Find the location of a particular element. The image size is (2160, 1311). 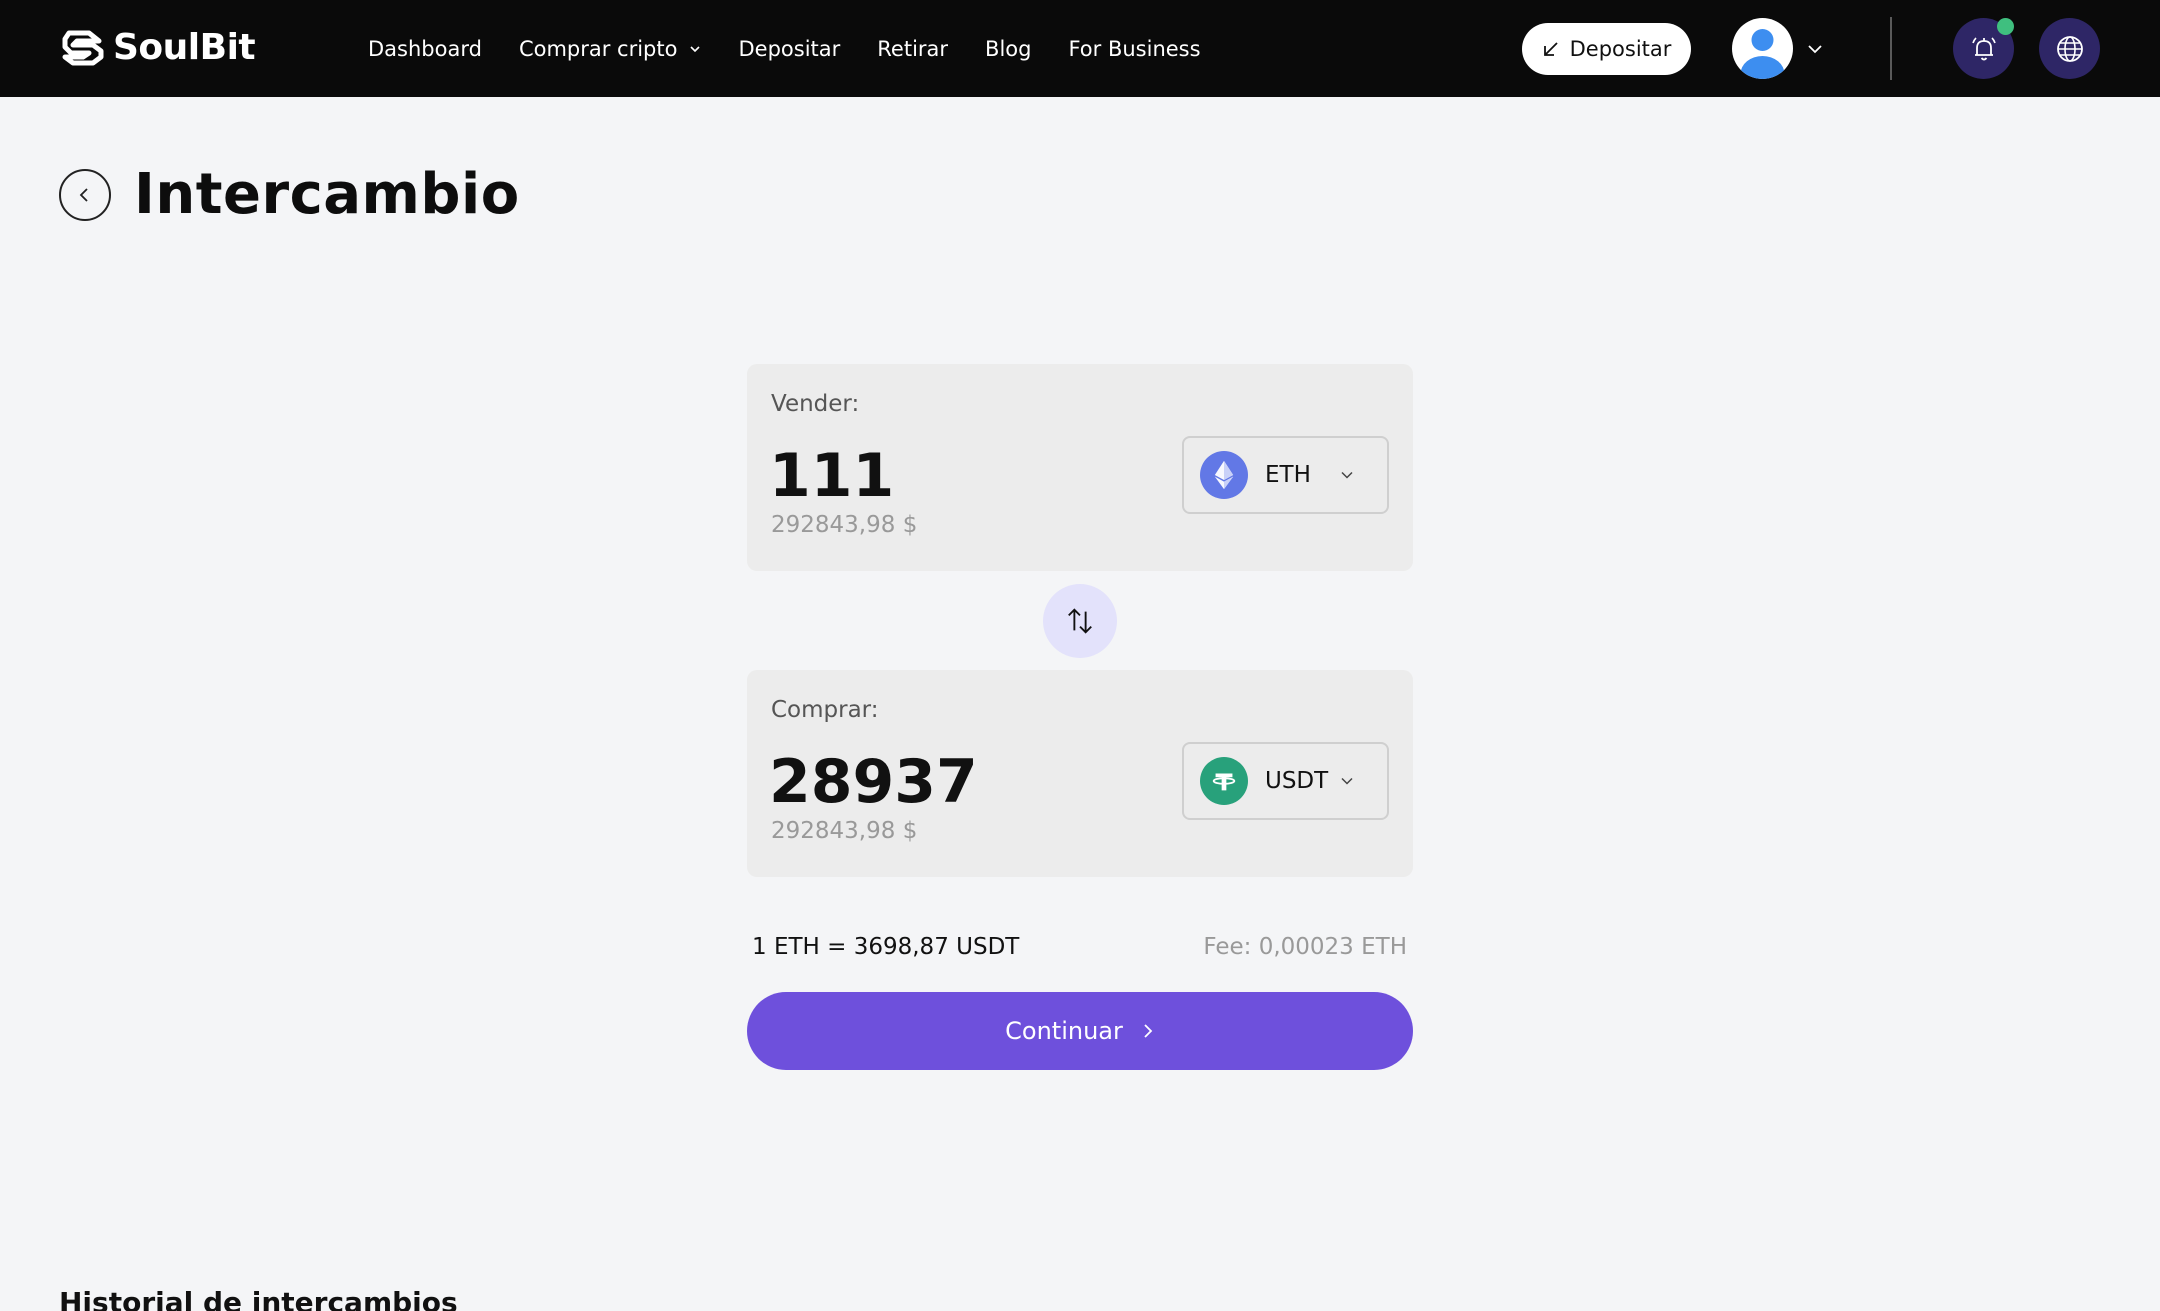

continue-button: Continuar is located at coordinates (1080, 1031).